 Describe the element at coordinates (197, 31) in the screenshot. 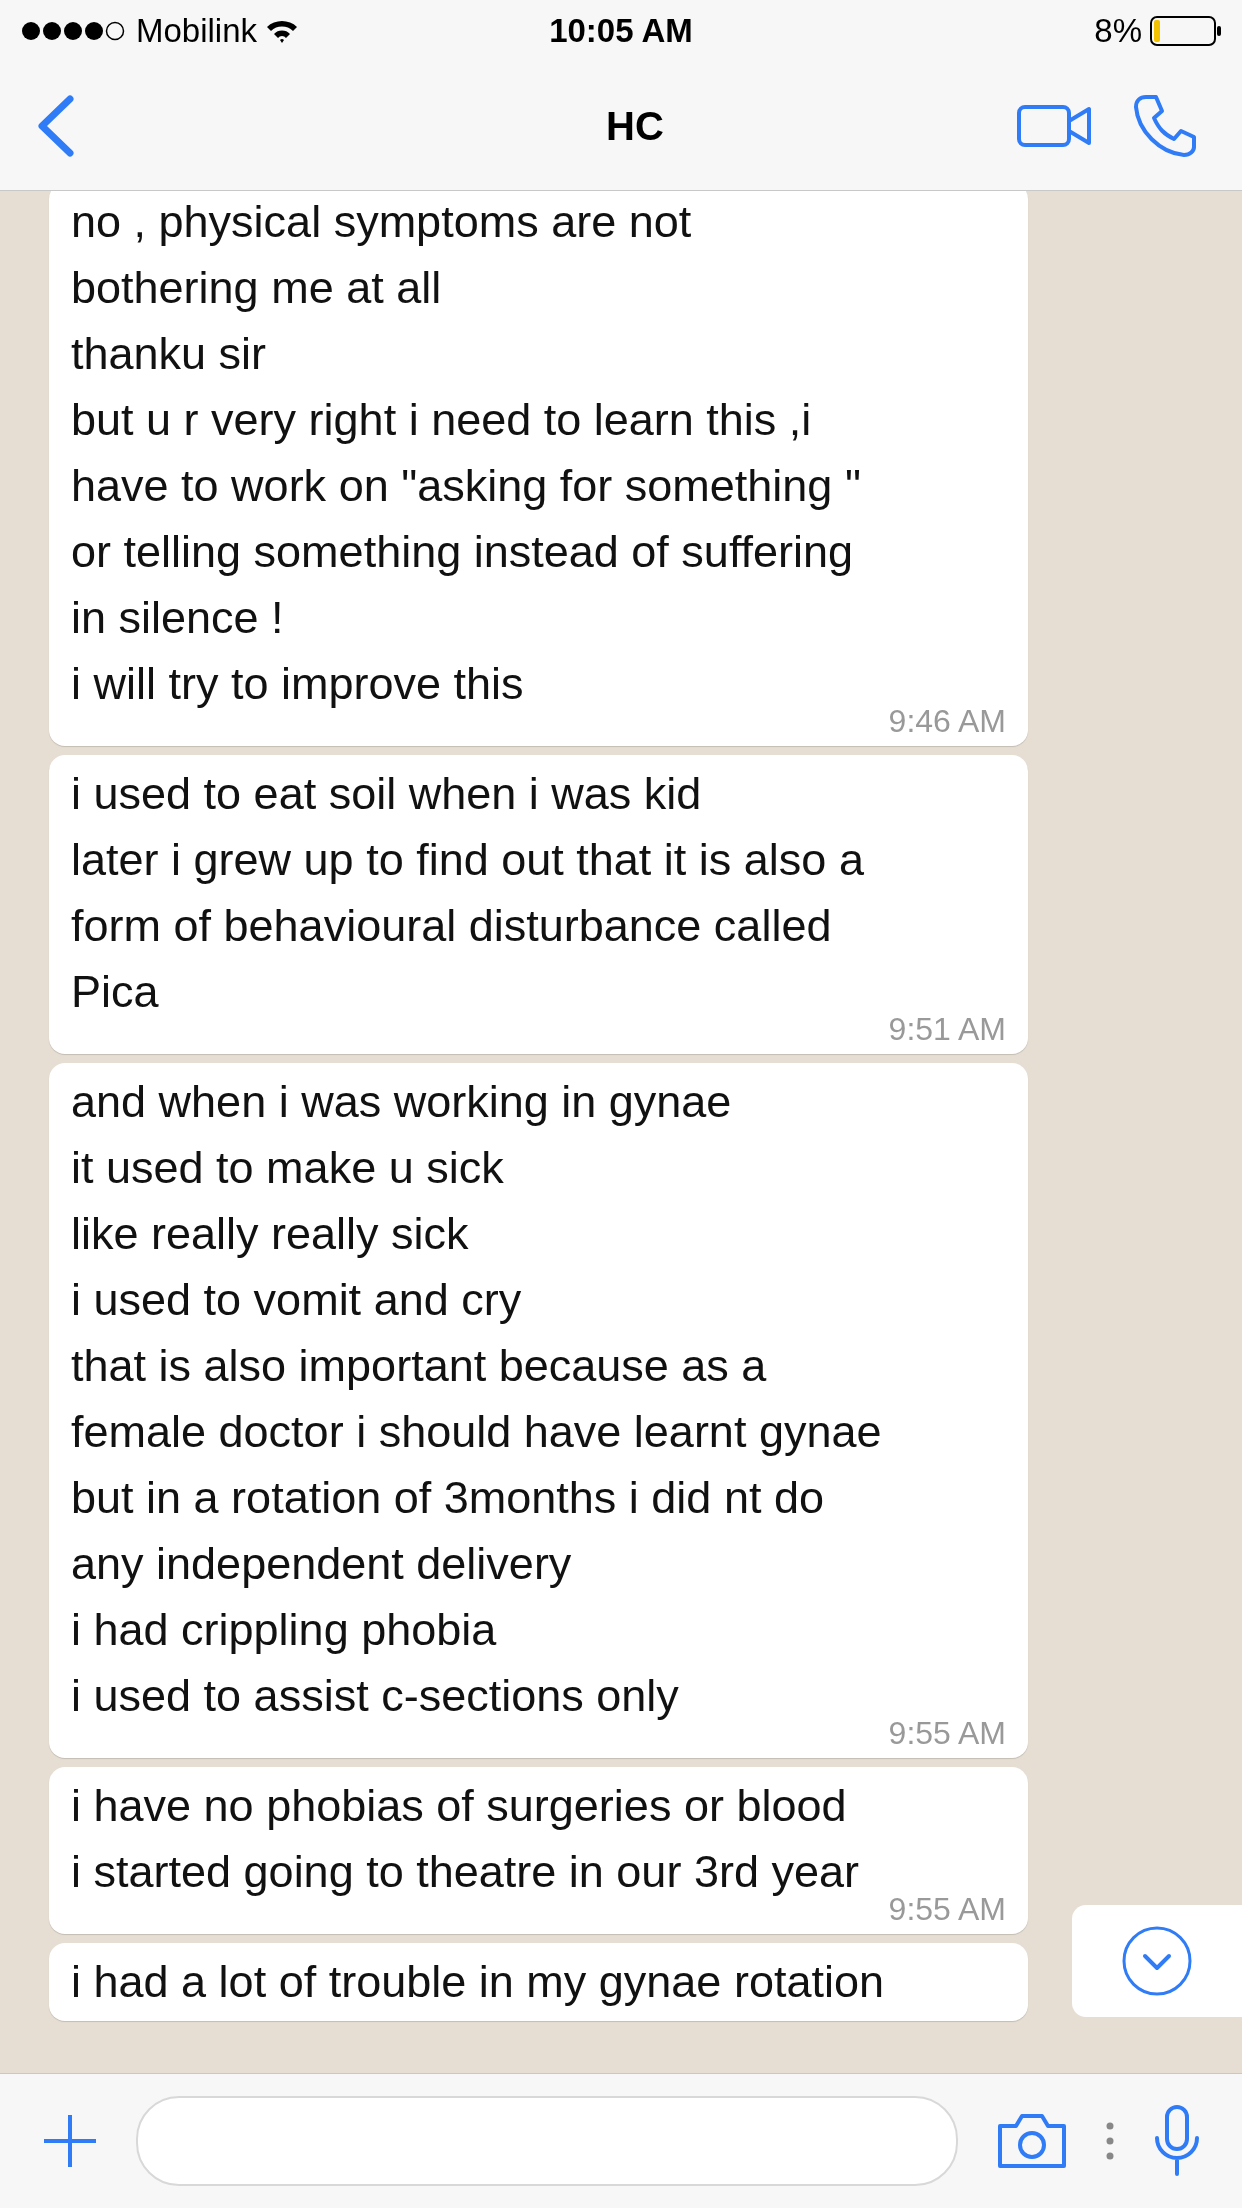

I see `carrier-name: Mobilink` at that location.